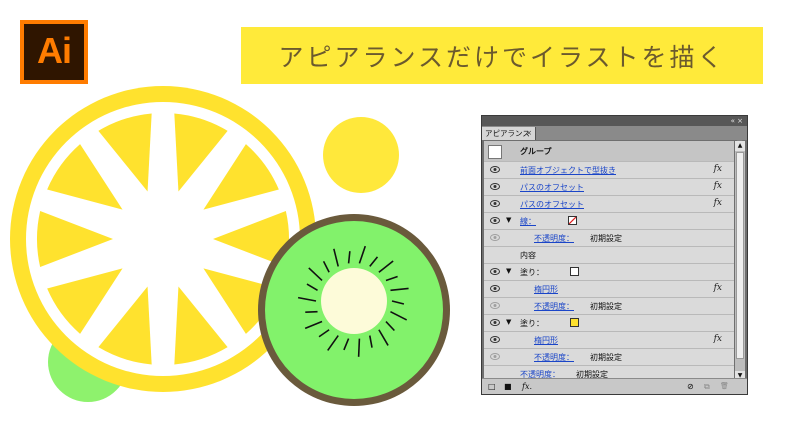 This screenshot has height=428, width=800. I want to click on panel-bottom-toolbar: □ ■ fx. ⊘ ⧉ 🗑, so click(614, 386).